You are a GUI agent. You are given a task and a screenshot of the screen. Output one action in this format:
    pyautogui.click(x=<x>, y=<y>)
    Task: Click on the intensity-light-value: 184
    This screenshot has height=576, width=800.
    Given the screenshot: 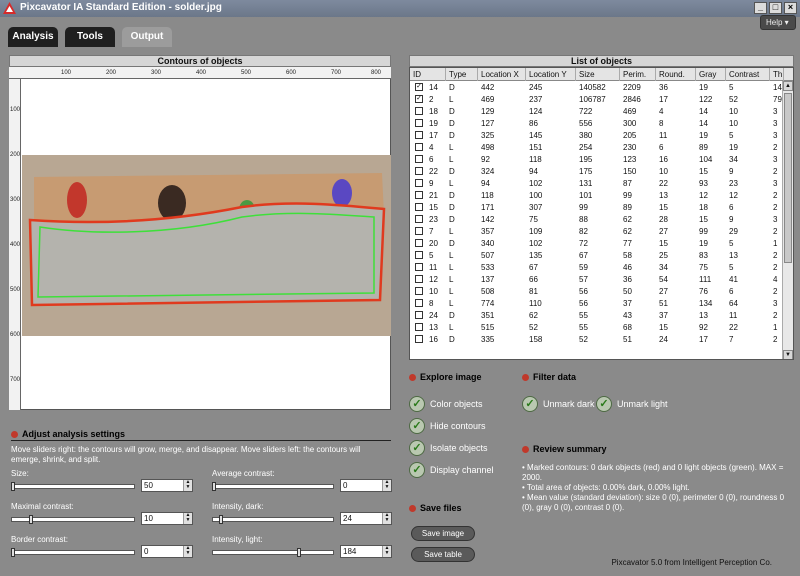 What is the action you would take?
    pyautogui.click(x=350, y=551)
    